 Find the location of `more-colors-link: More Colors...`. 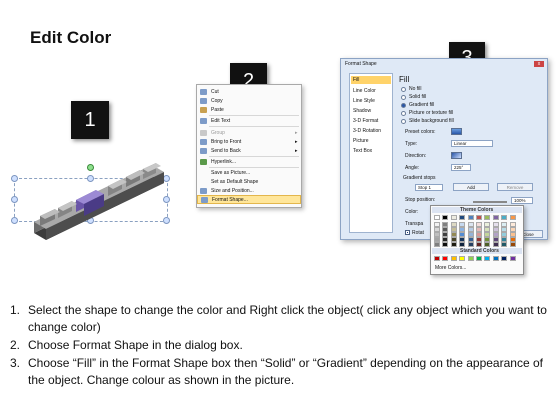

more-colors-link: More Colors... is located at coordinates (450, 268).